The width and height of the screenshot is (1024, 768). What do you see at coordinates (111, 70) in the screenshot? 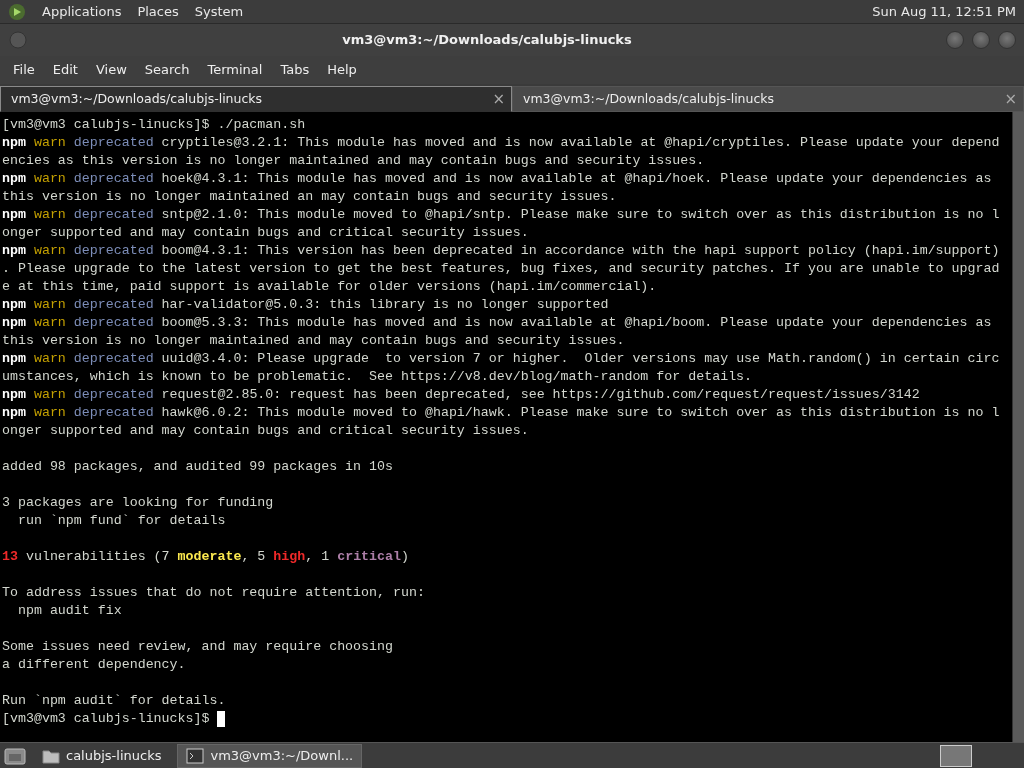
I see `menu-item: View` at bounding box center [111, 70].